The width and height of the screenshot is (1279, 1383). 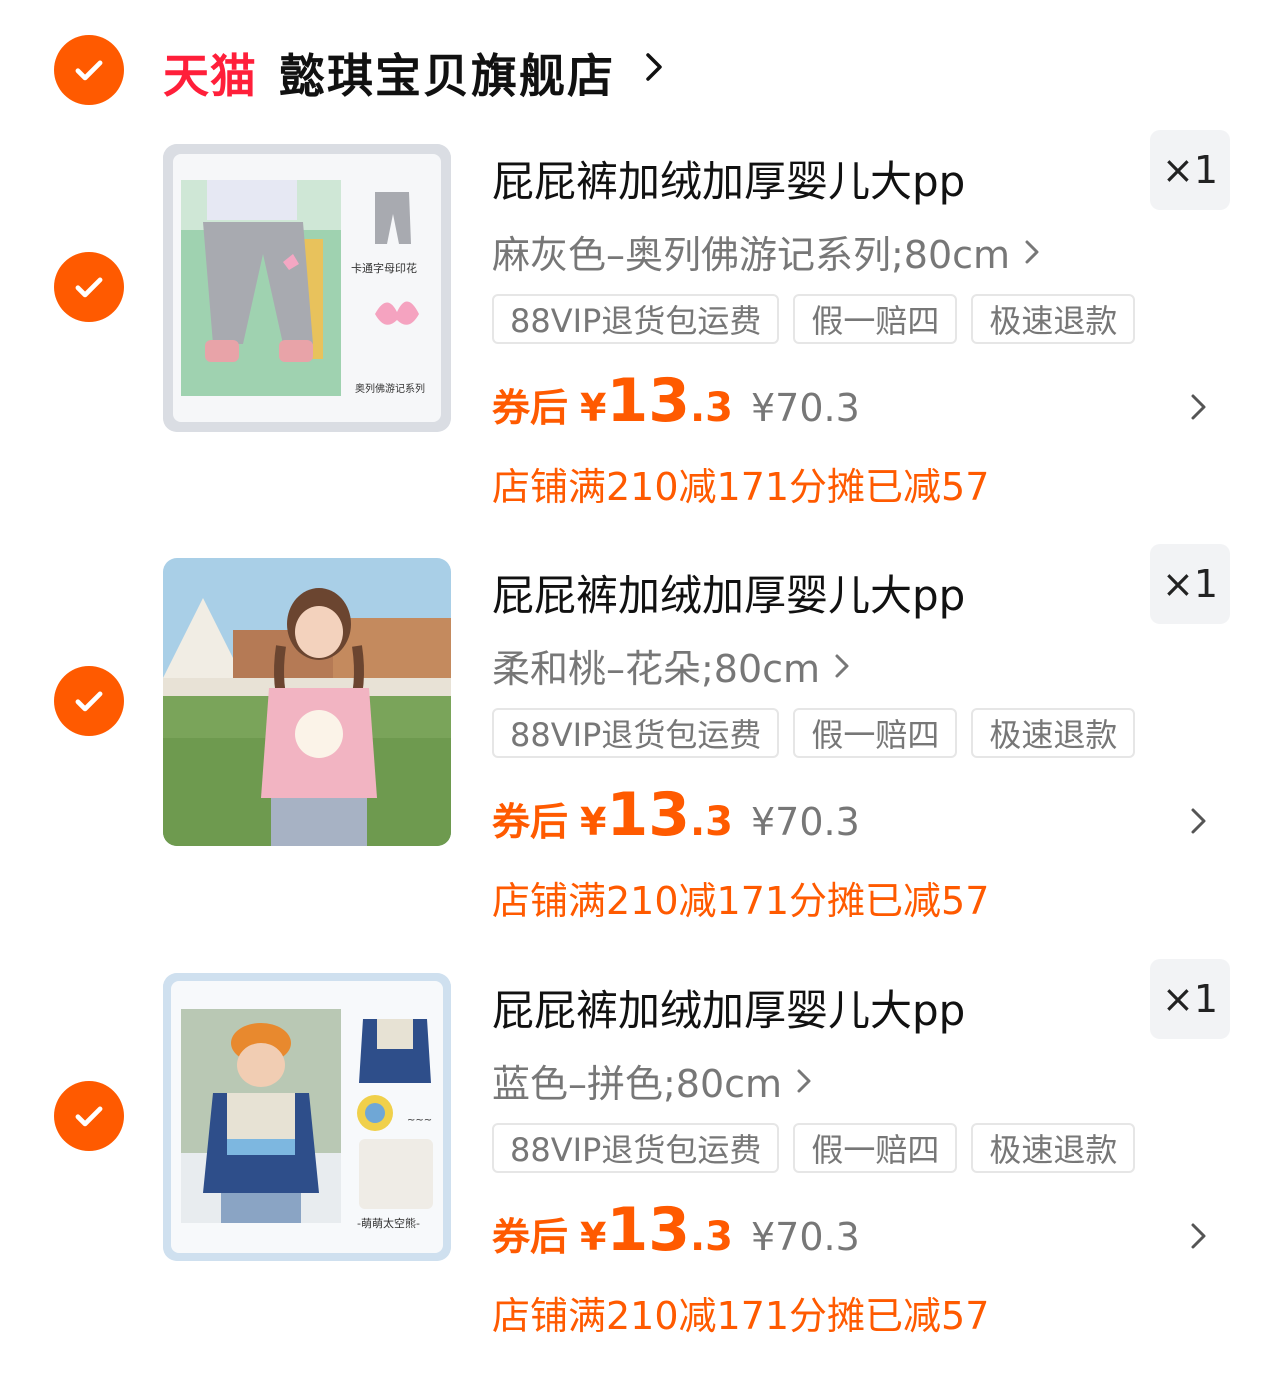 I want to click on product-image-girl-pink-sweater, so click(x=307, y=702).